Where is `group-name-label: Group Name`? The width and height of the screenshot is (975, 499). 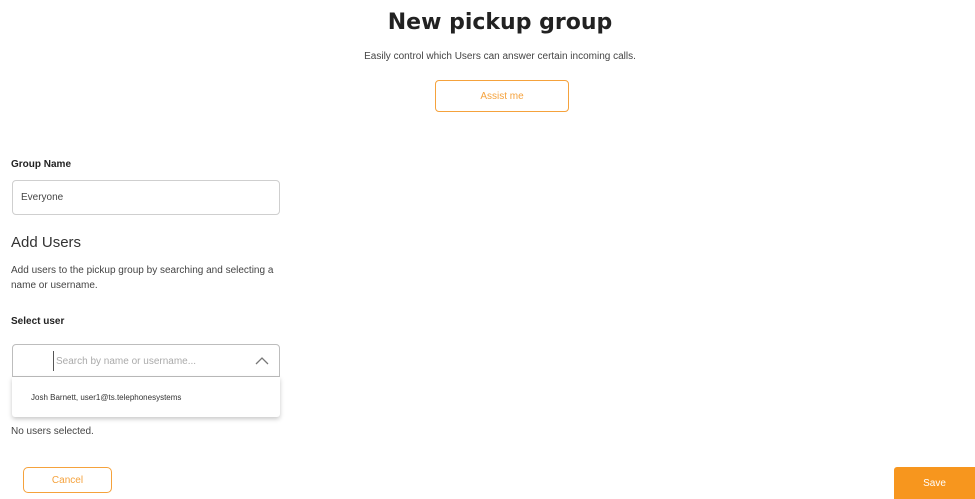
group-name-label: Group Name is located at coordinates (41, 164).